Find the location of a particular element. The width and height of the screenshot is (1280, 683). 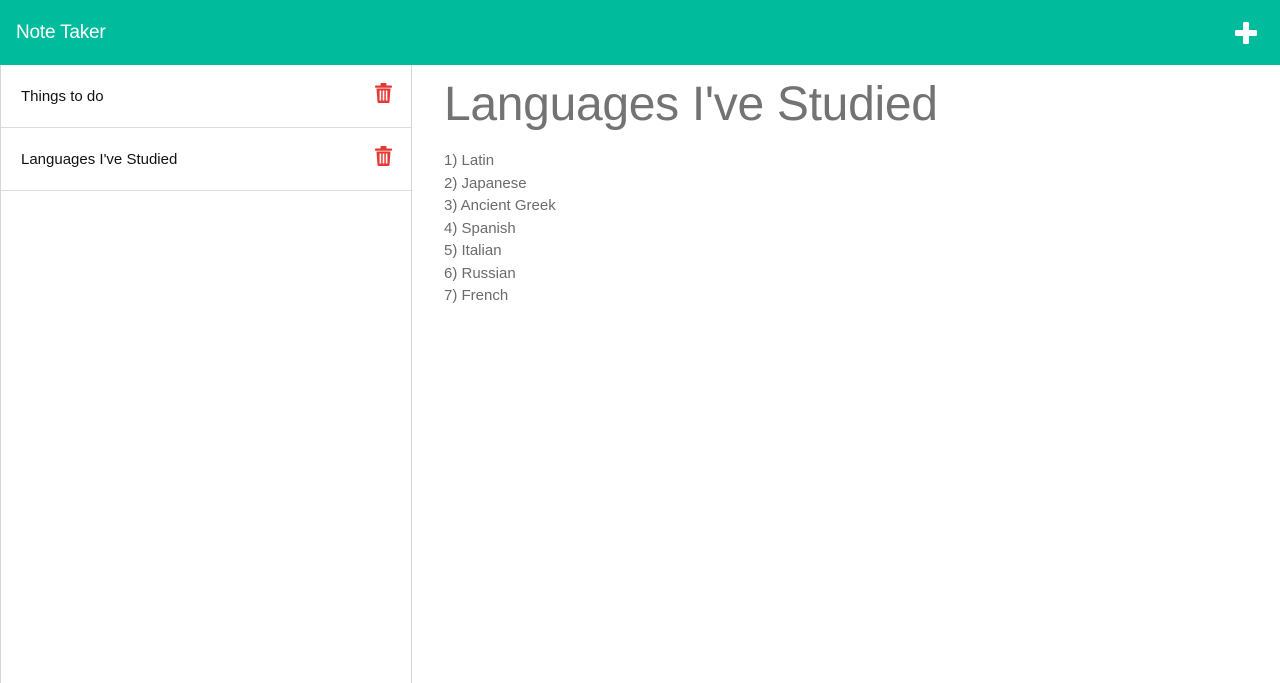

note-line: 5) Italian is located at coordinates (473, 250).